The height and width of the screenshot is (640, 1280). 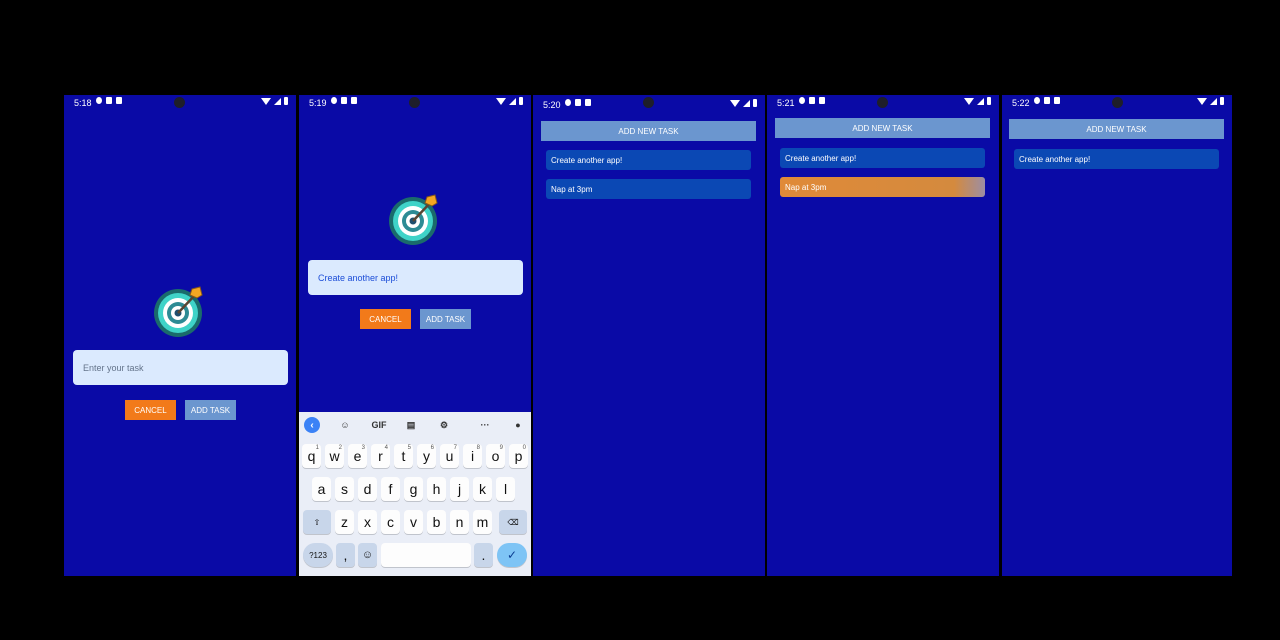 What do you see at coordinates (483, 555) in the screenshot?
I see `period-key: .` at bounding box center [483, 555].